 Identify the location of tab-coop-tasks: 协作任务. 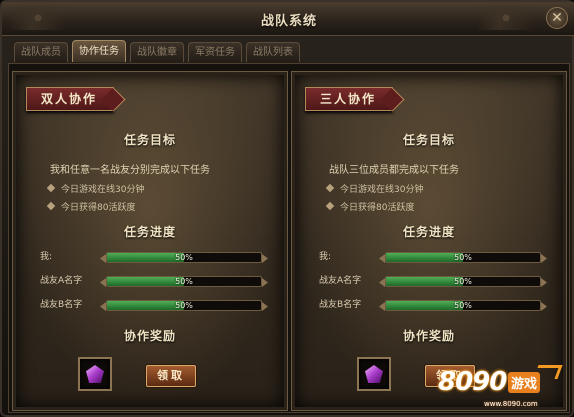
(99, 51).